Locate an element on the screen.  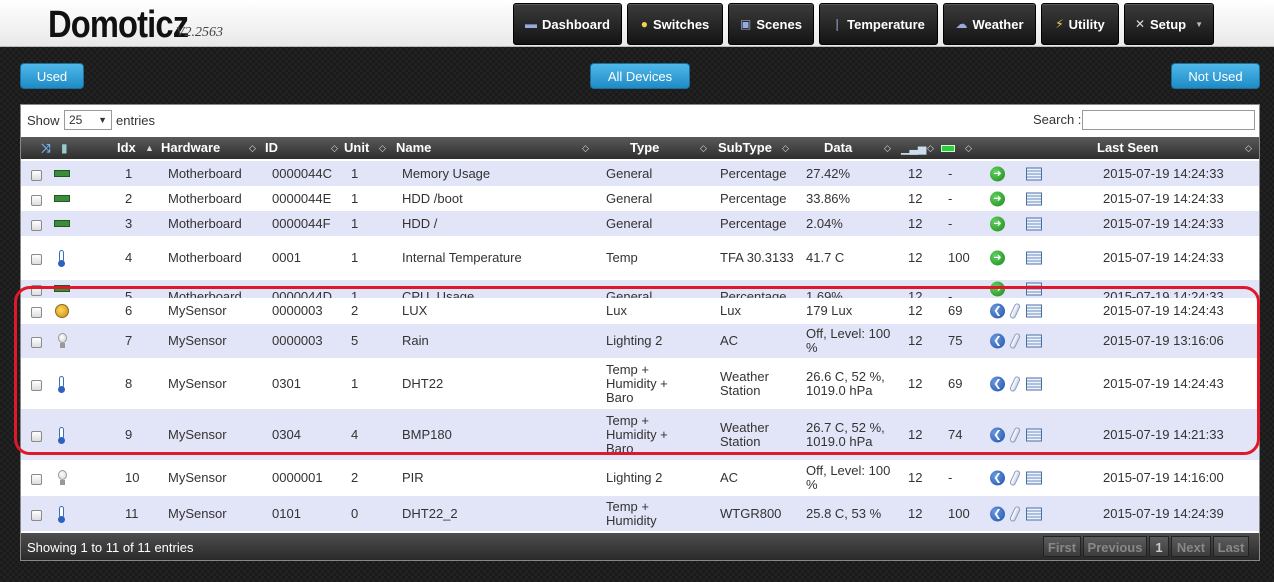
cell-id: 0000003 is located at coordinates (297, 340).